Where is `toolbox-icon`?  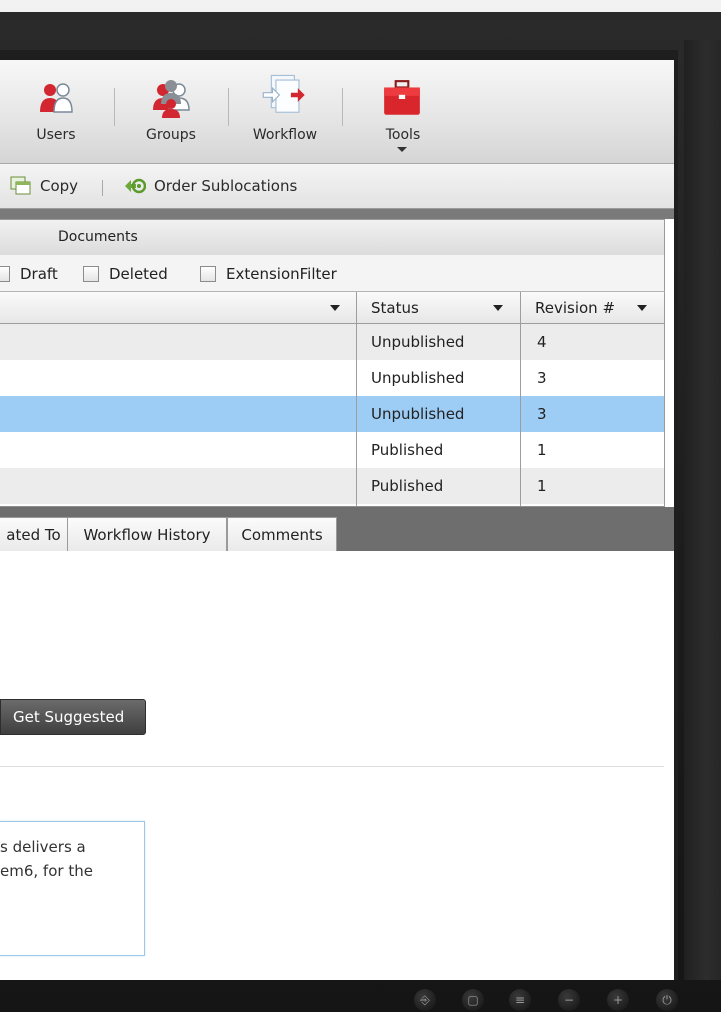
toolbox-icon is located at coordinates (402, 97).